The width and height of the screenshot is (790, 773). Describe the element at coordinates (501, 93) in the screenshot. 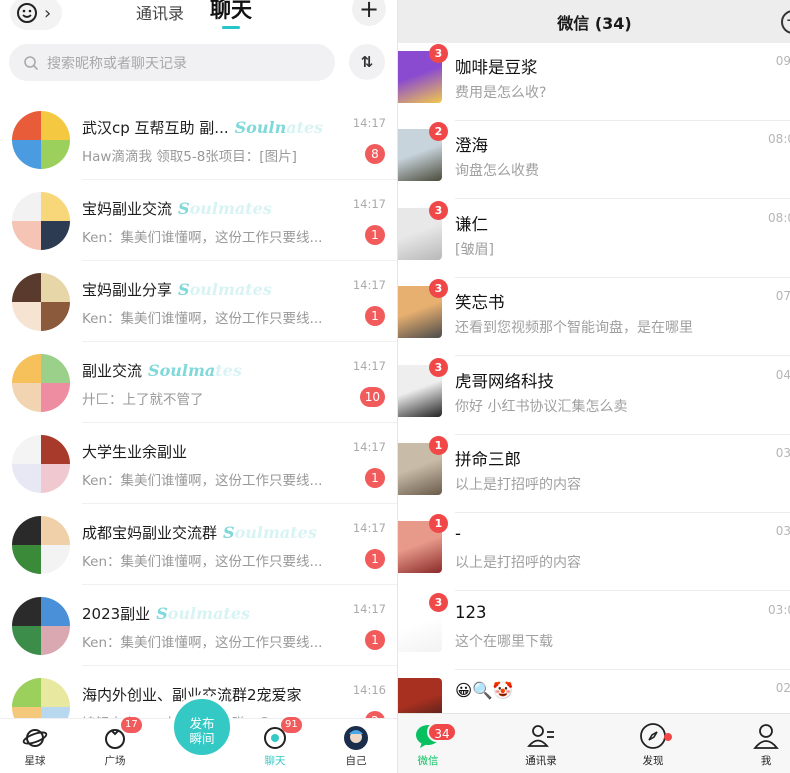

I see `chat-preview: 费用是怎么收?` at that location.